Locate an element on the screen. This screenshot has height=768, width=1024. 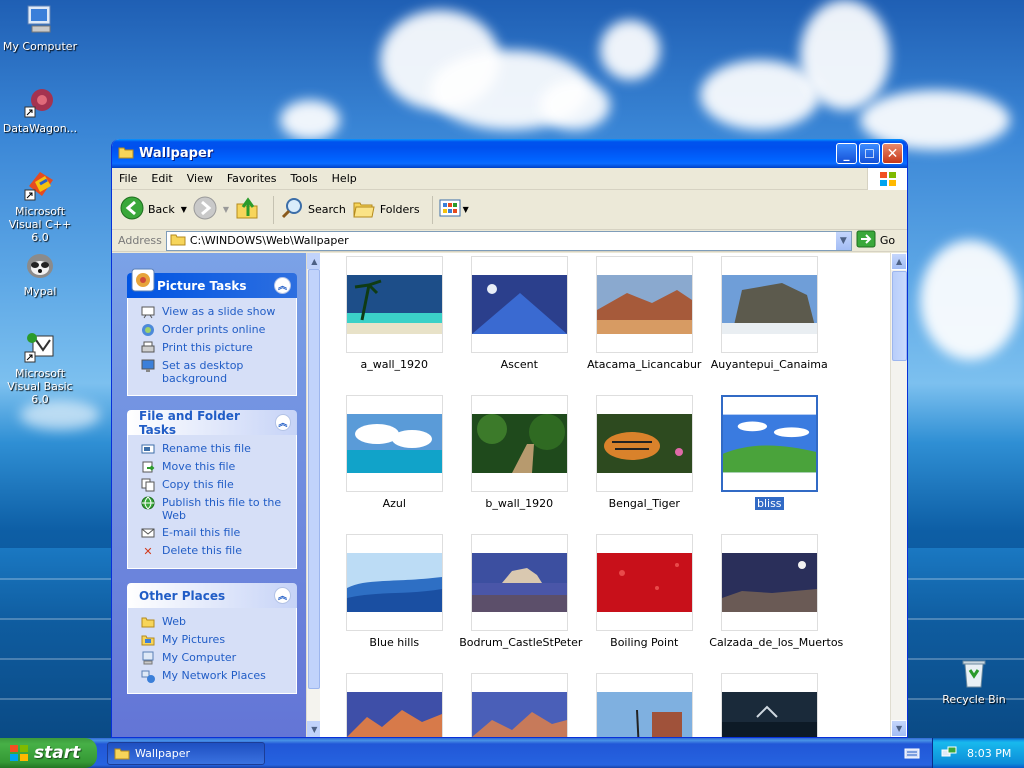
file-name: Boiling Point is located at coordinates (644, 642).